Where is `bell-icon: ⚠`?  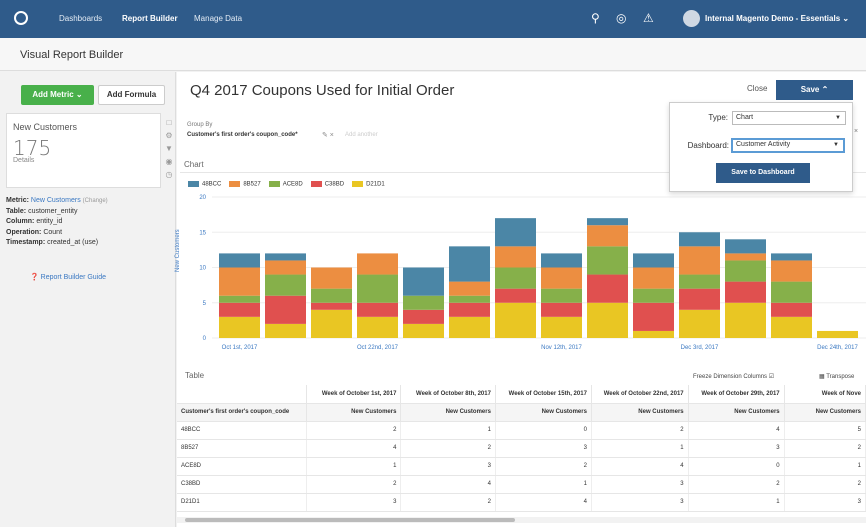
bell-icon: ⚠ is located at coordinates (648, 18).